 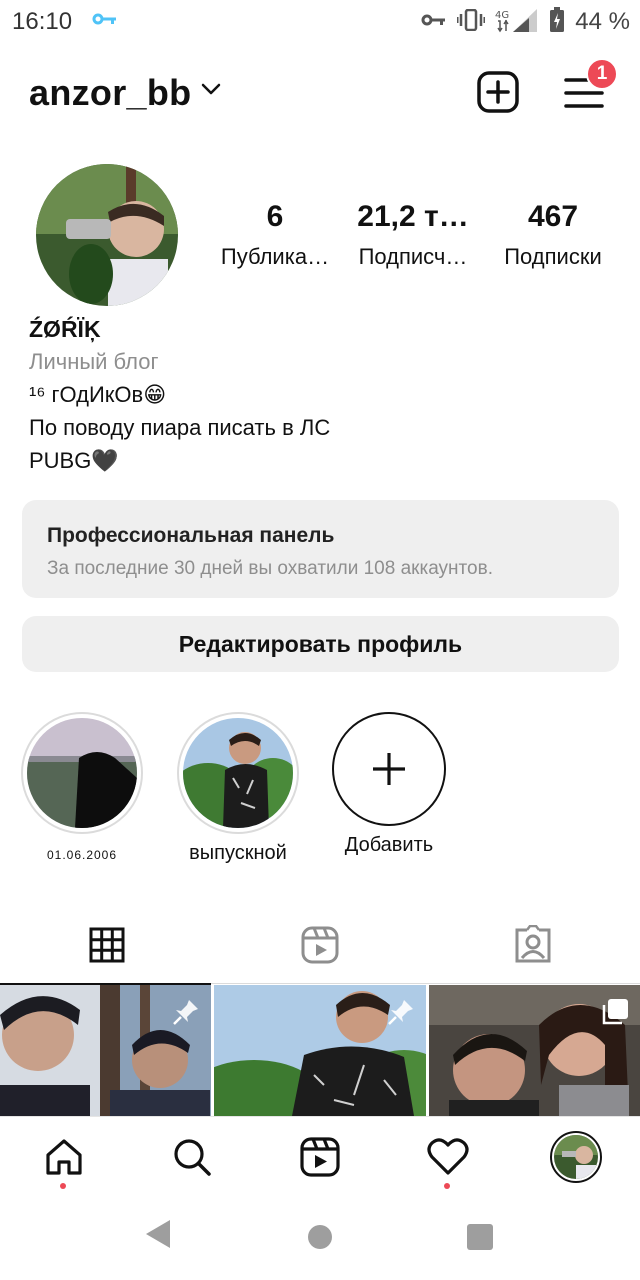 I want to click on profile-stats: 6 Публика… 21,2 т… Подписч… 467 Подписки, so click(x=415, y=240).